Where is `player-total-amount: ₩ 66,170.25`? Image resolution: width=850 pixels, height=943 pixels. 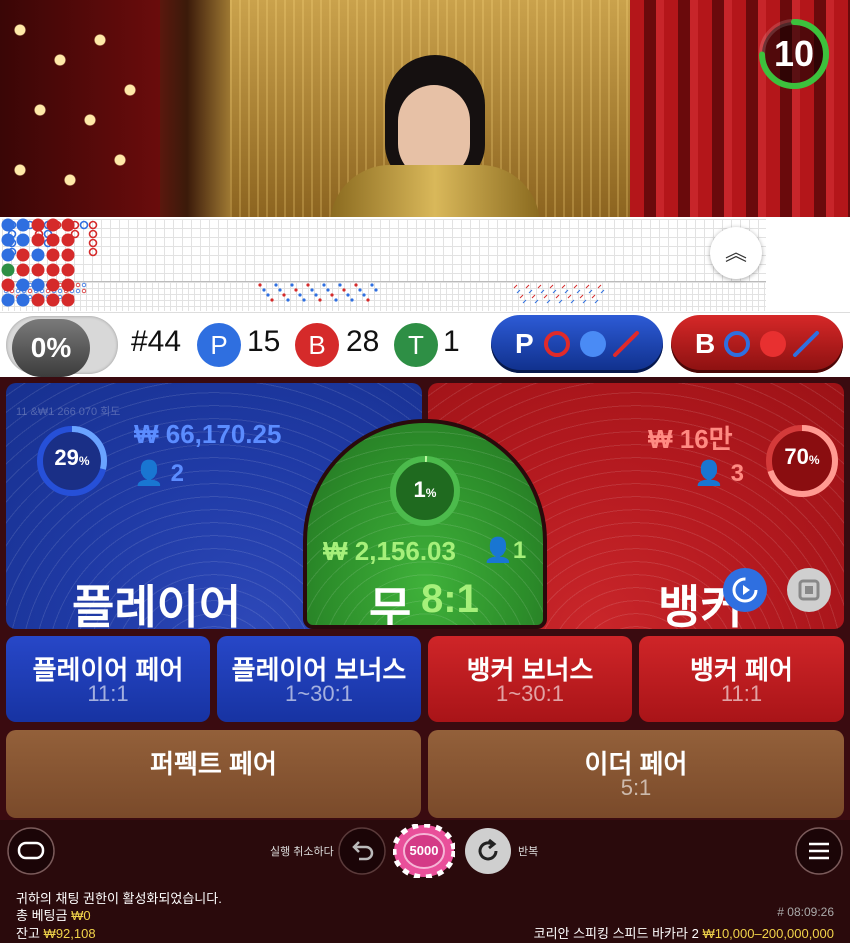 player-total-amount: ₩ 66,170.25 is located at coordinates (208, 434).